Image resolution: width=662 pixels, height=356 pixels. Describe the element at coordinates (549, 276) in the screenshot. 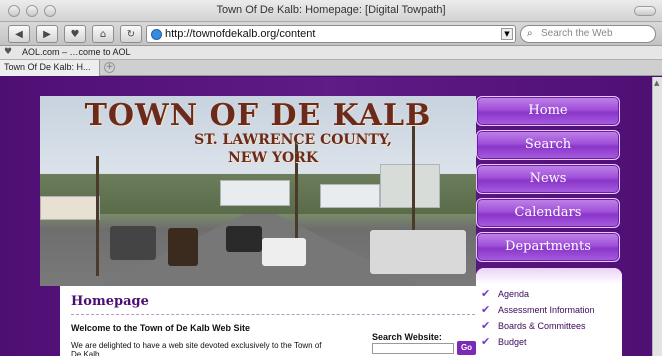

I see `side-menu-header` at that location.